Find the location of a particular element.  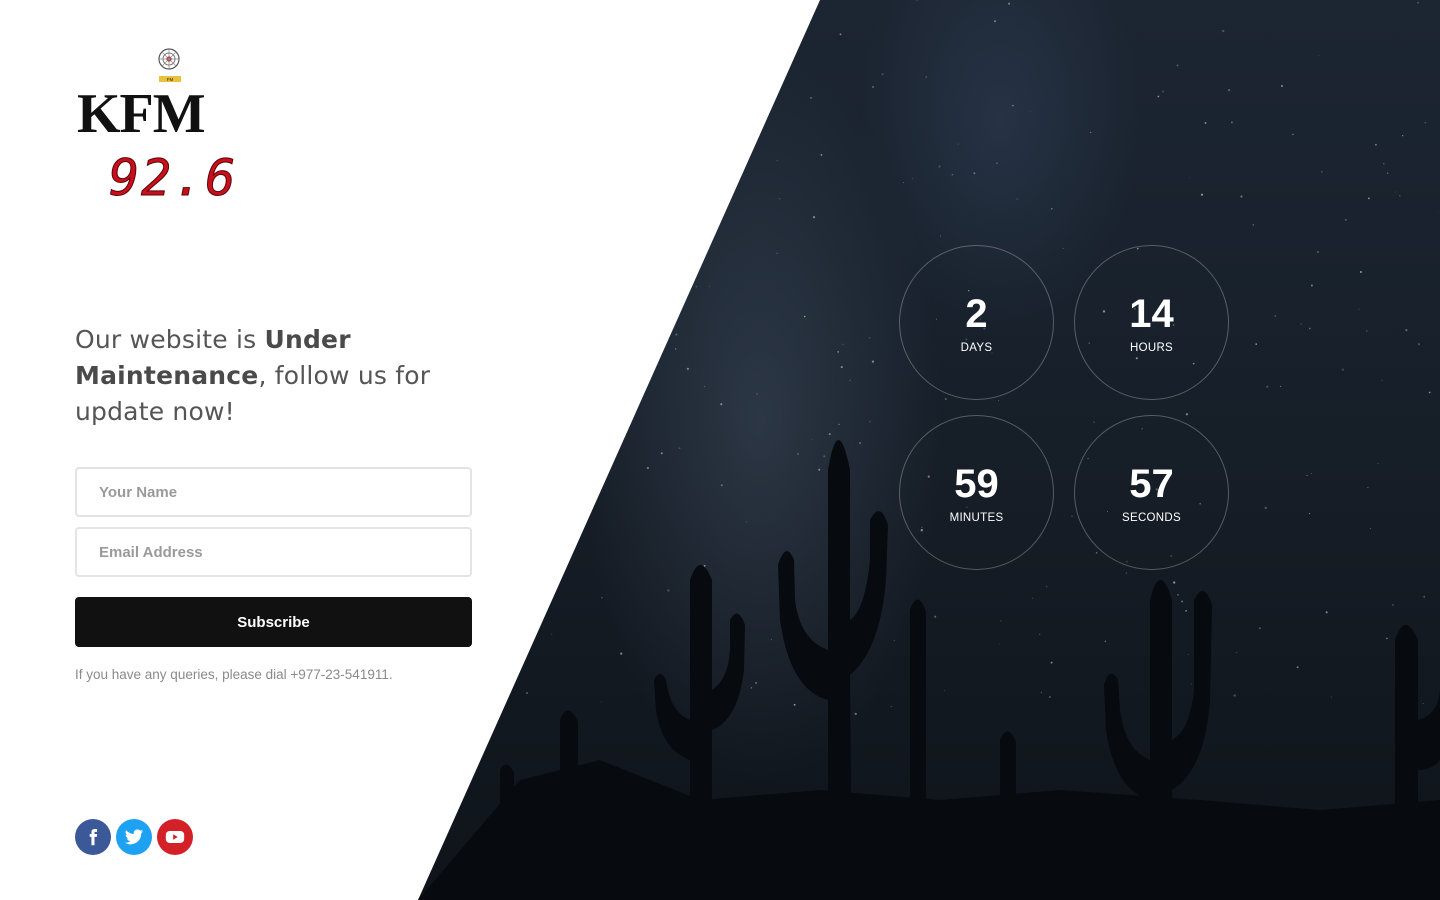

youtube-link is located at coordinates (175, 837).